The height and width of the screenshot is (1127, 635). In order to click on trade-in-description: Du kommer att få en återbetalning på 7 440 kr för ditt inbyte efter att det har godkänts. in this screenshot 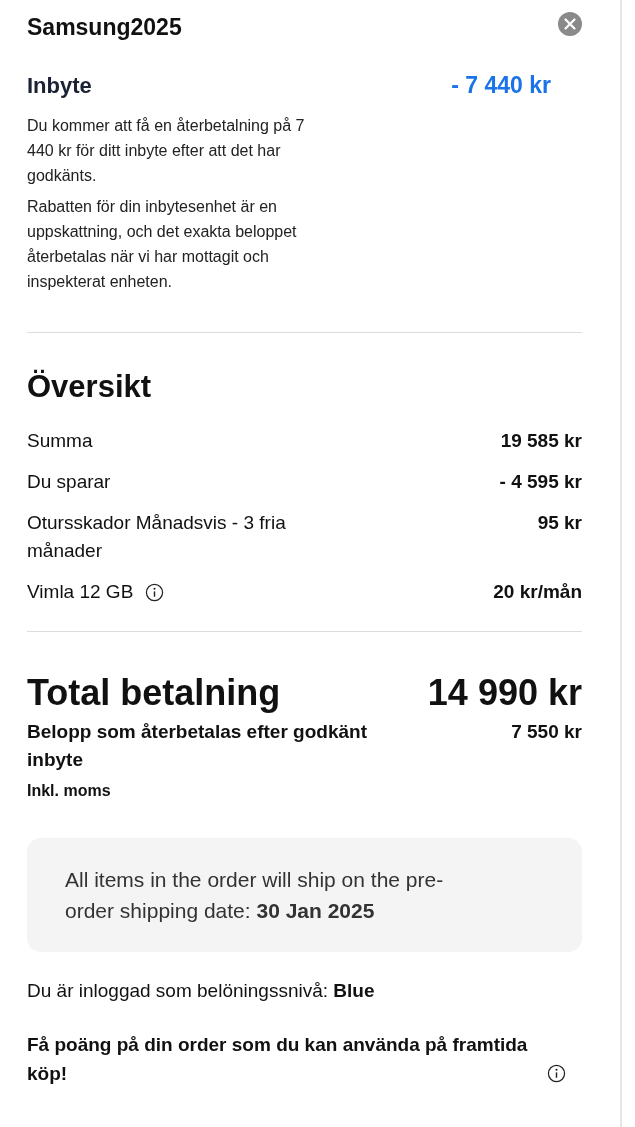, I will do `click(166, 151)`.